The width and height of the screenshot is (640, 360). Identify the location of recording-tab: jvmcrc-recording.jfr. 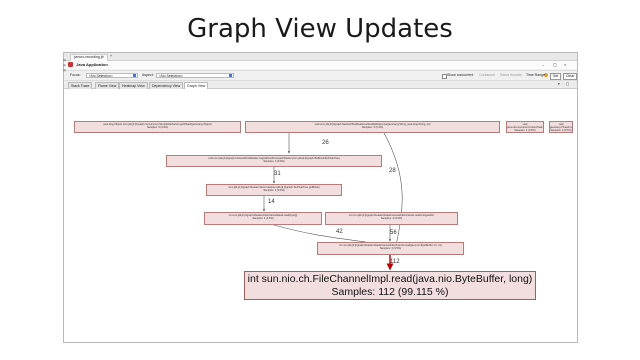
(89, 57).